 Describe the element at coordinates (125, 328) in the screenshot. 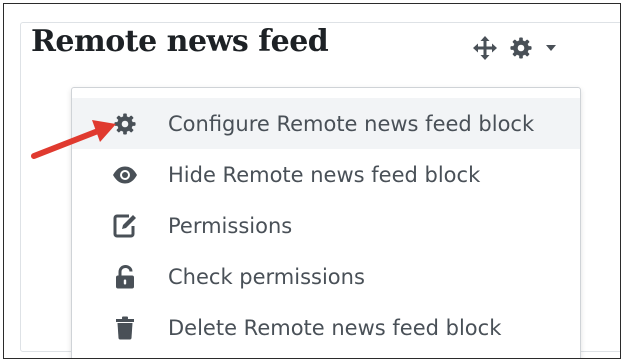

I see `trash-icon` at that location.